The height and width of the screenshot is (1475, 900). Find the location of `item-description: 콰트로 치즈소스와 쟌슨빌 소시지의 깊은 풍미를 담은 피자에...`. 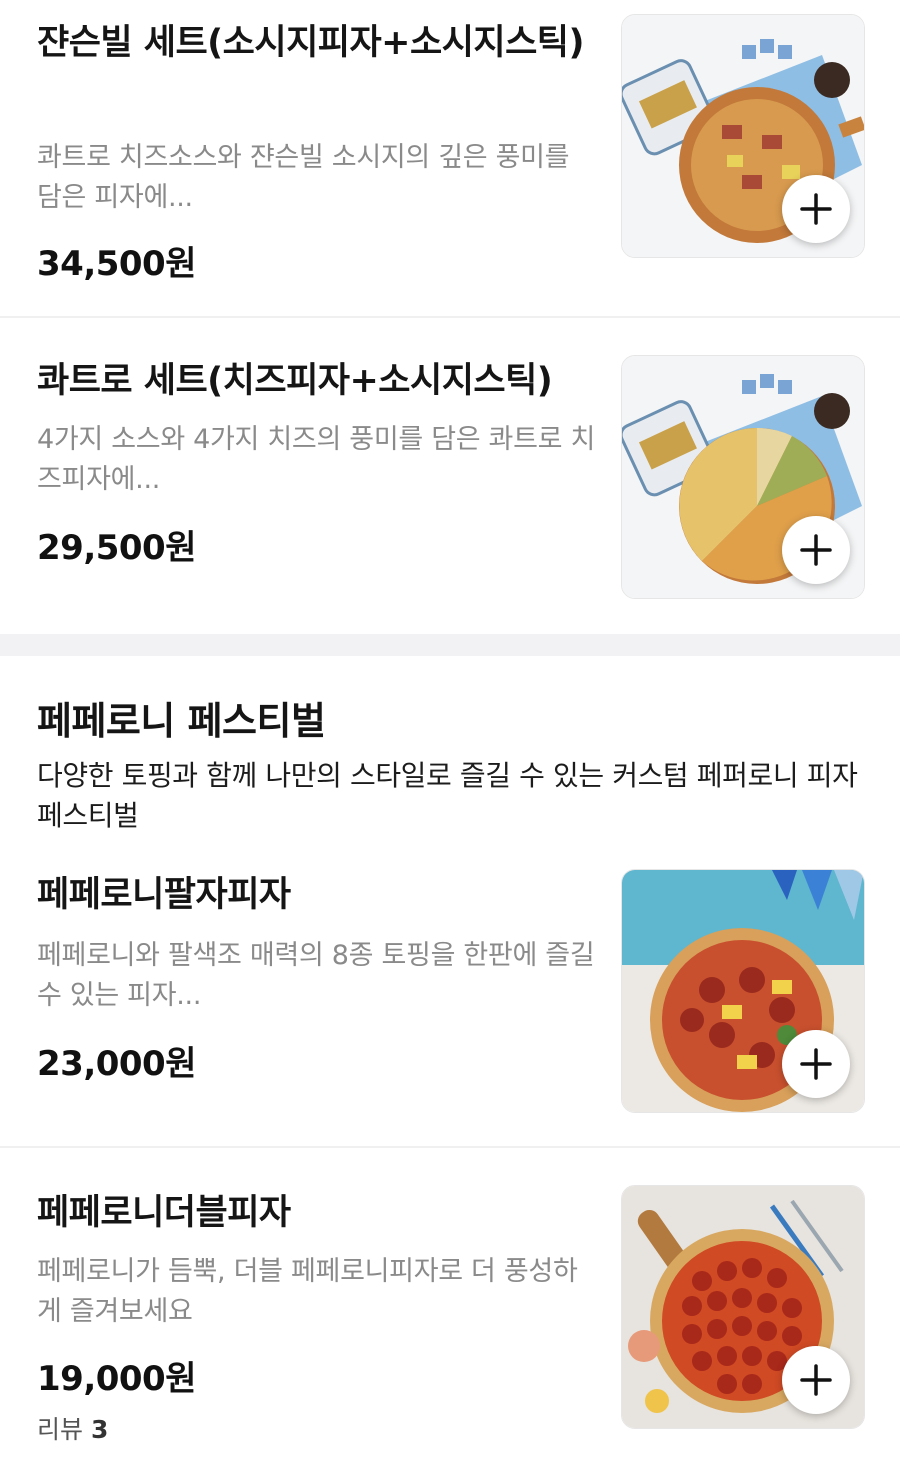

item-description: 콰트로 치즈소스와 쟌슨빌 소시지의 깊은 풍미를 담은 피자에... is located at coordinates (303, 177).